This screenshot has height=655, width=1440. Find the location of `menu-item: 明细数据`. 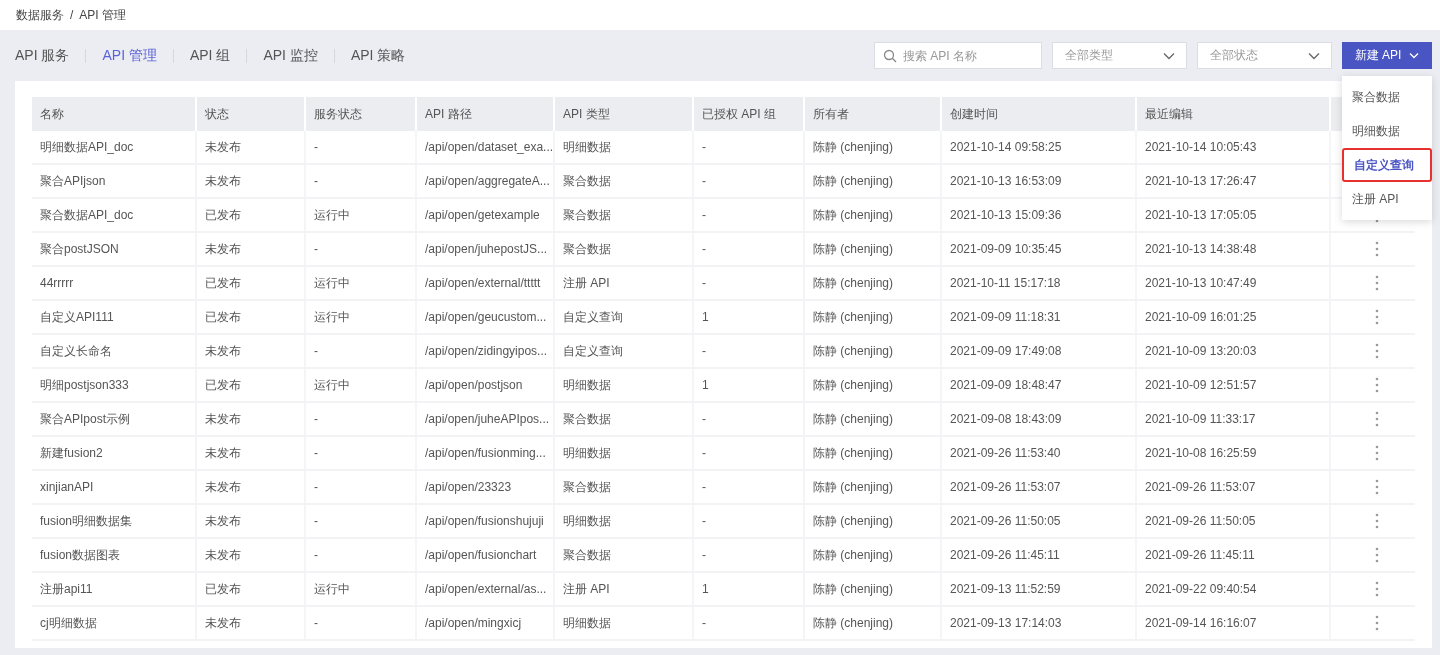

menu-item: 明细数据 is located at coordinates (1387, 131).